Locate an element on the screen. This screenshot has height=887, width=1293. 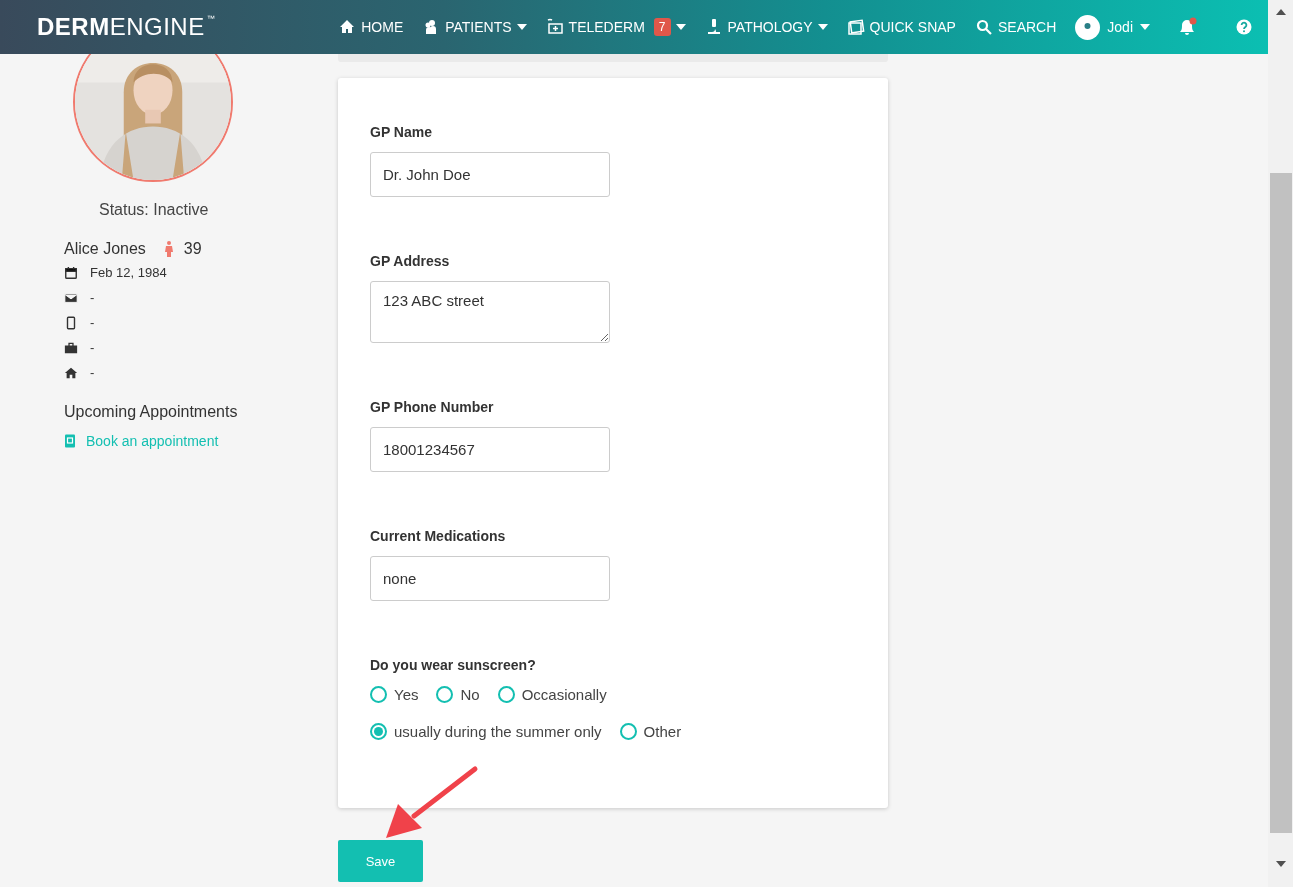
photos-icon is located at coordinates (855, 27).